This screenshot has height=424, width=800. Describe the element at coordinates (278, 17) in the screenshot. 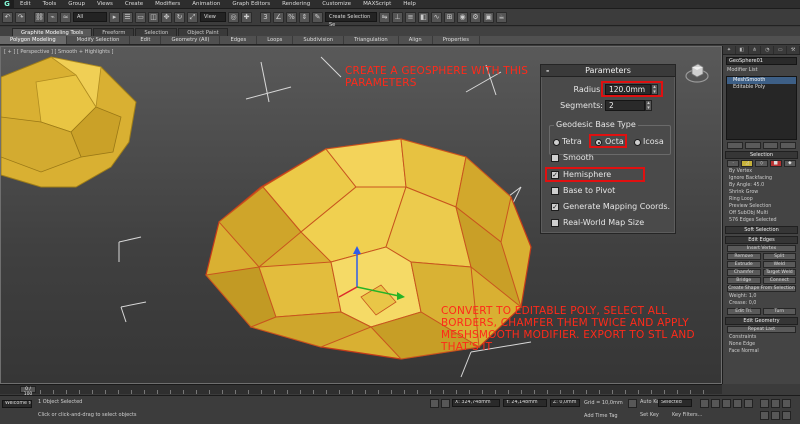

I see `angle-snap-icon: ∠` at that location.